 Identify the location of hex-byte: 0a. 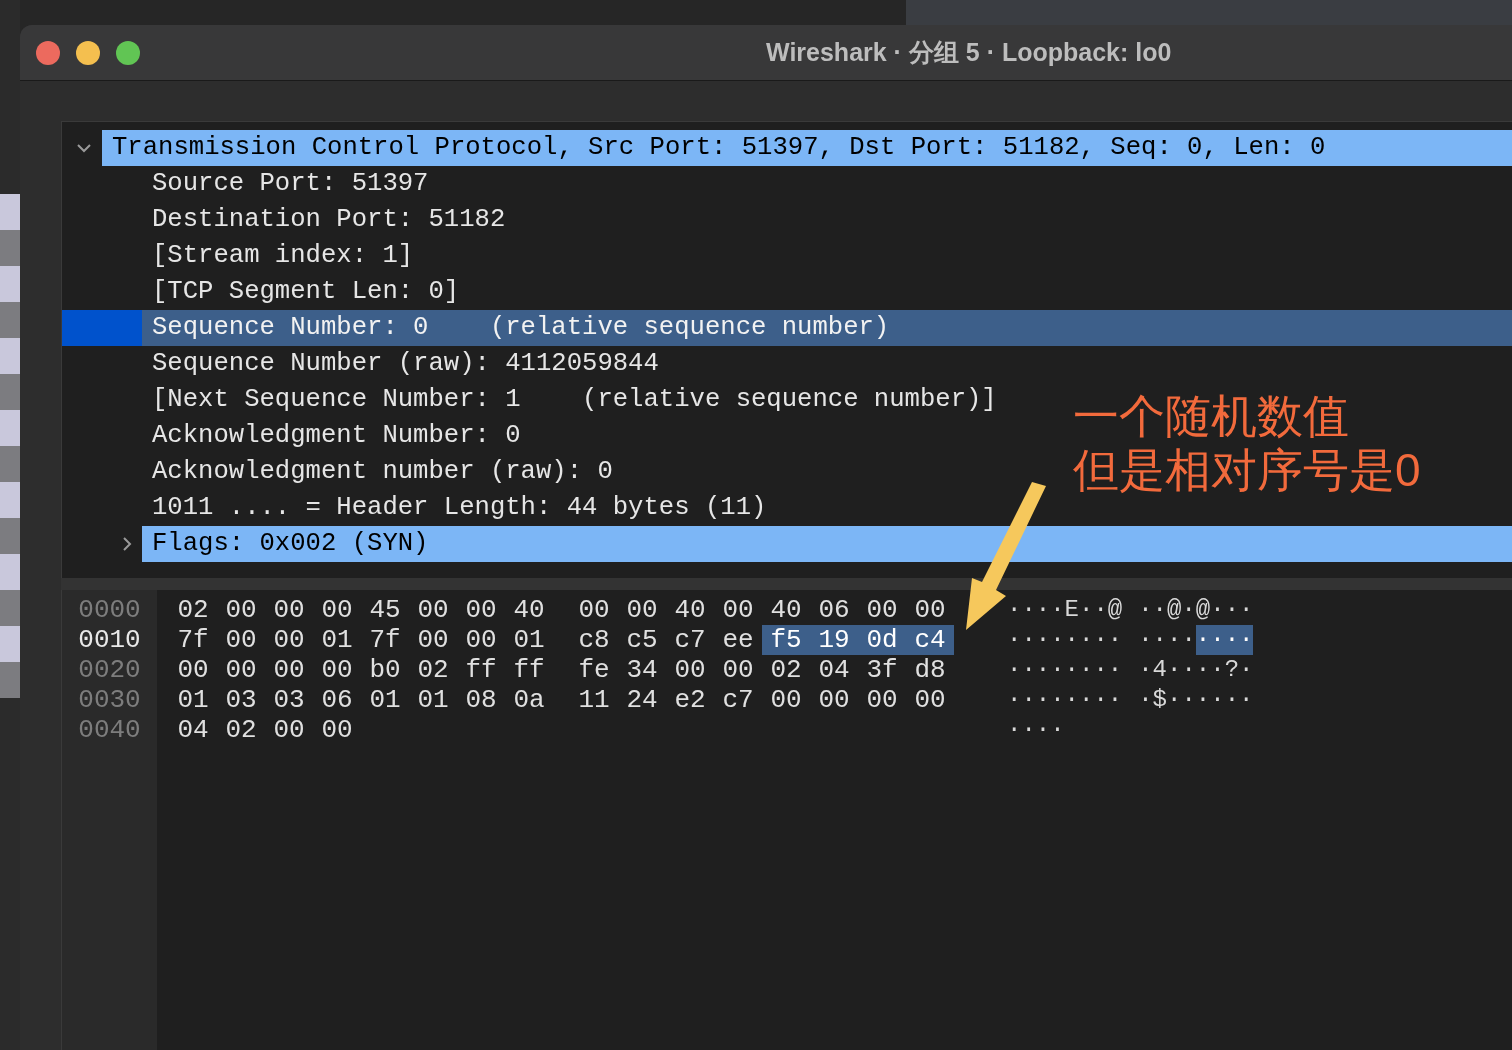
(529, 700).